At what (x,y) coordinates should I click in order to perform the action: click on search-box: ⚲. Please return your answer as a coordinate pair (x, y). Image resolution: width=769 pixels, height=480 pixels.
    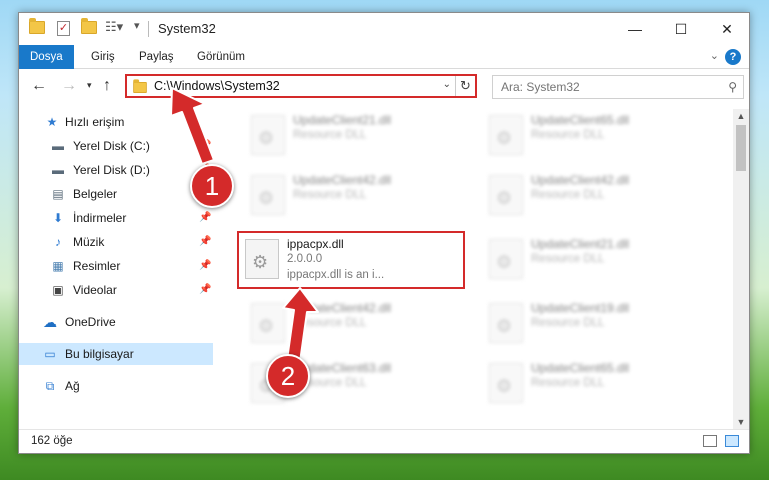
    Looking at the image, I should click on (618, 87).